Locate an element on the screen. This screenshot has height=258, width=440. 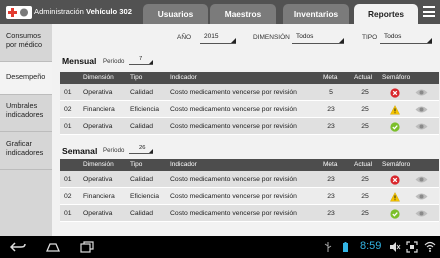
sidebar-item-label: Graficar indicadores is located at coordinates (25, 148).